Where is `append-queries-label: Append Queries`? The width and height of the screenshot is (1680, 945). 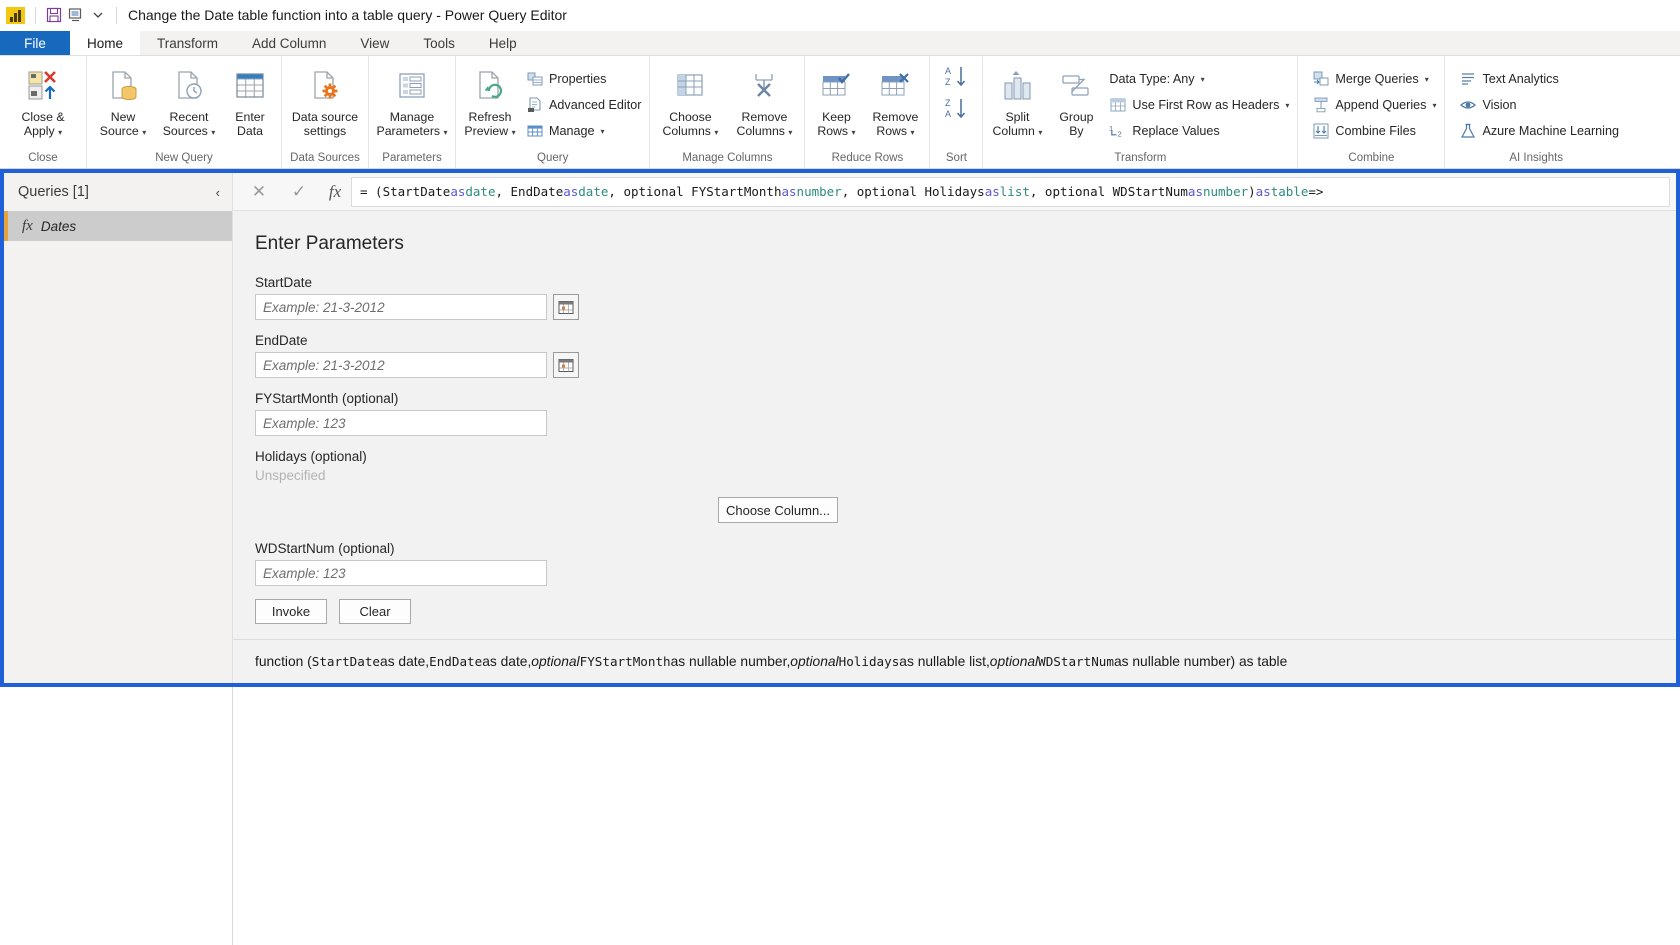
append-queries-label: Append Queries is located at coordinates (1381, 105).